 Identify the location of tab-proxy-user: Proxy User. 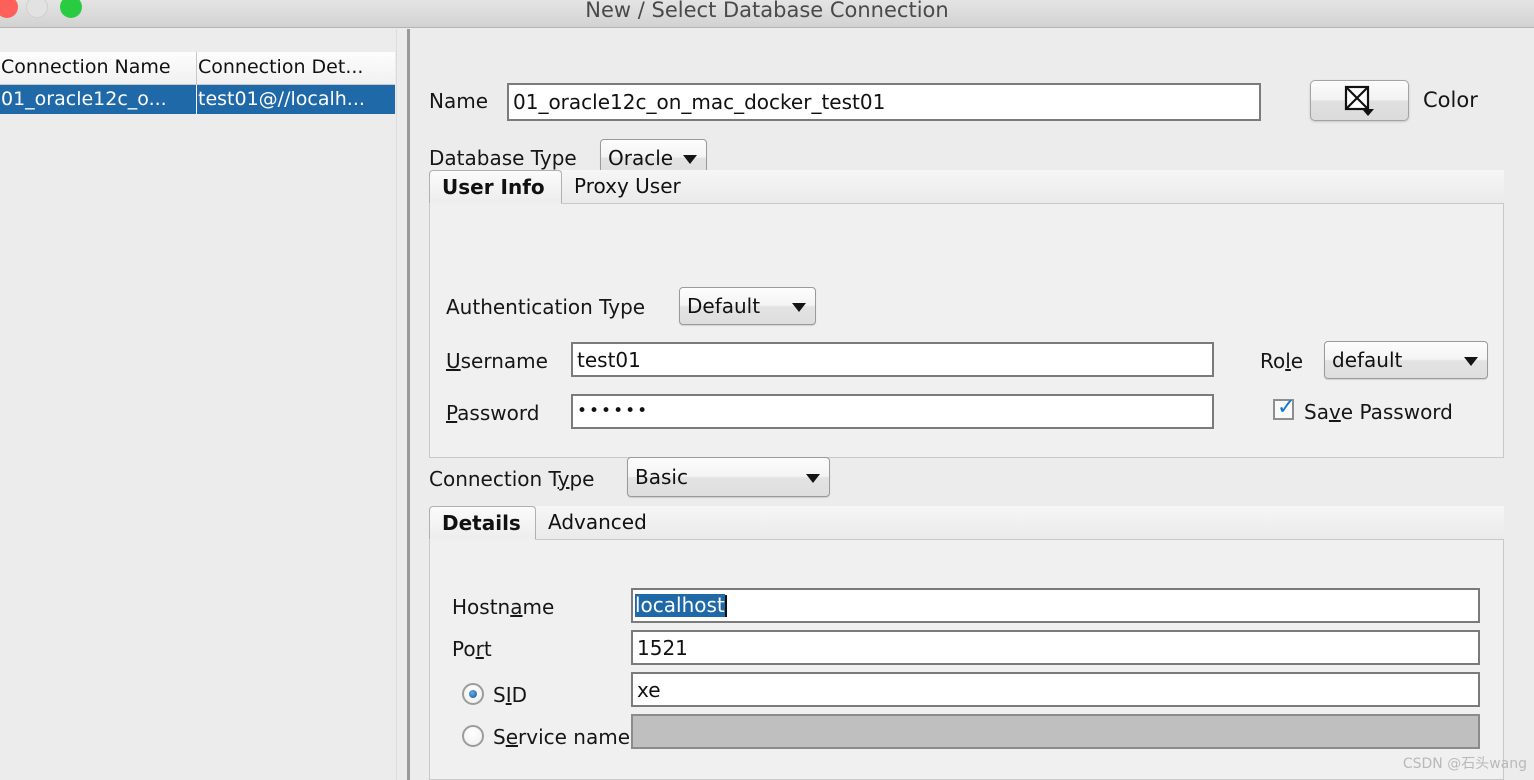
(1033, 187).